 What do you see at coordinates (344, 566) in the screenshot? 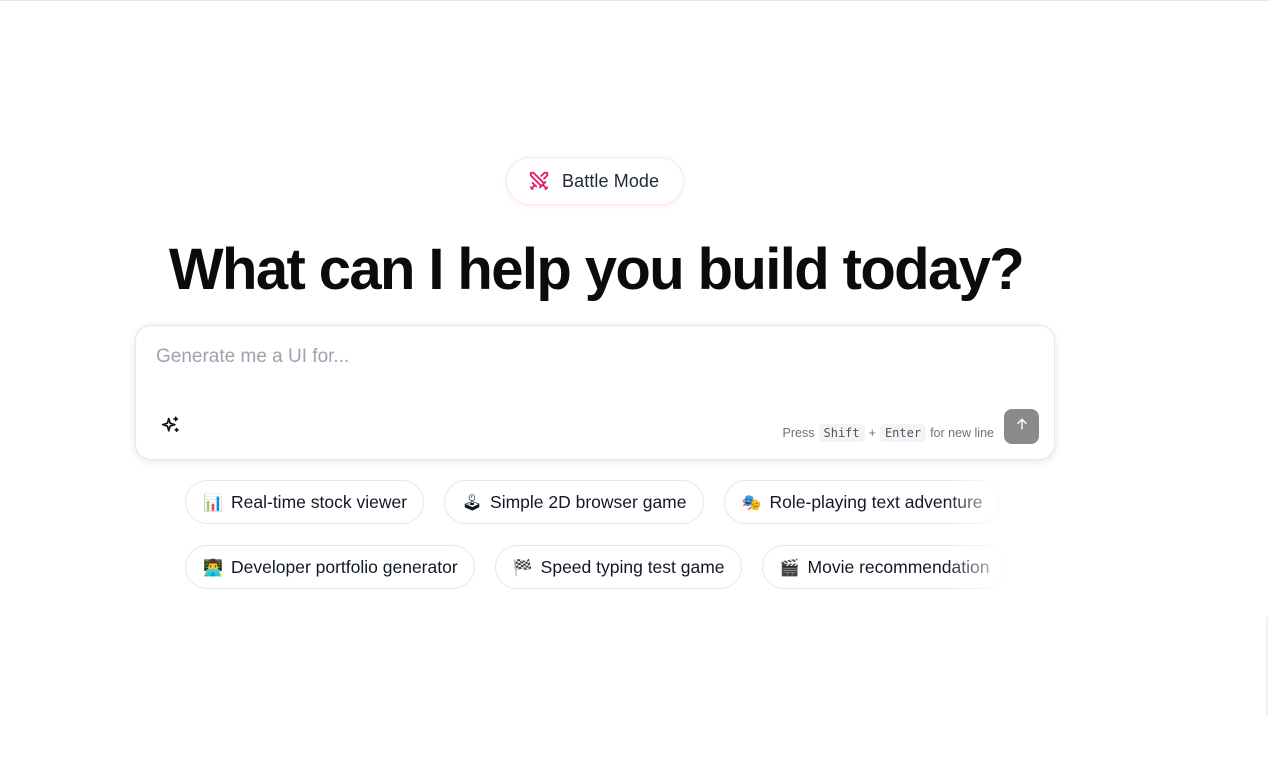
I see `chip-label: Developer portfolio generator` at bounding box center [344, 566].